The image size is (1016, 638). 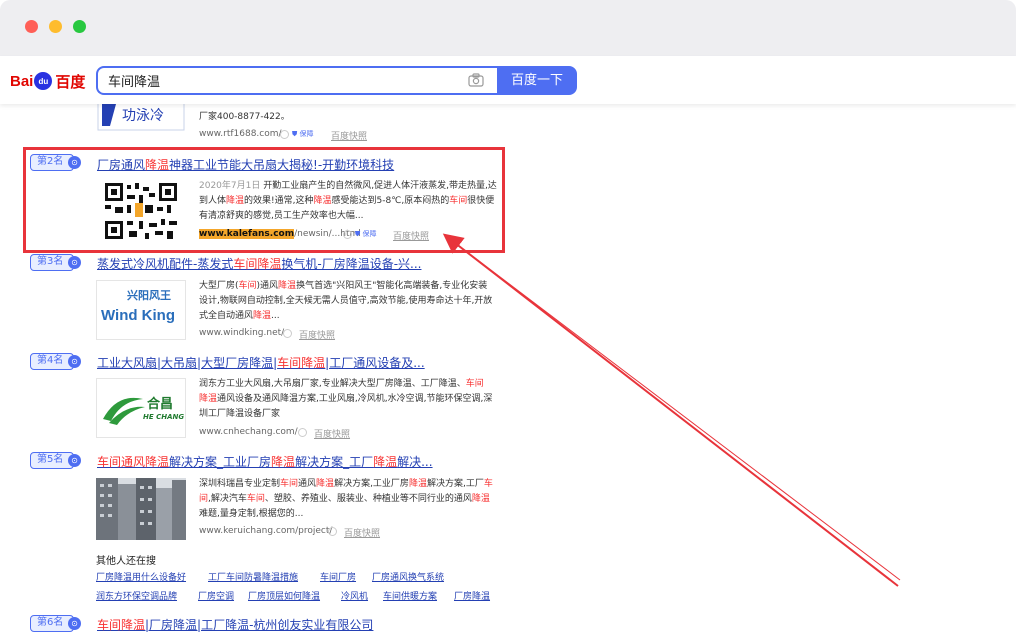 What do you see at coordinates (265, 531) in the screenshot?
I see `result-url: www.keruichang.com/project/` at bounding box center [265, 531].